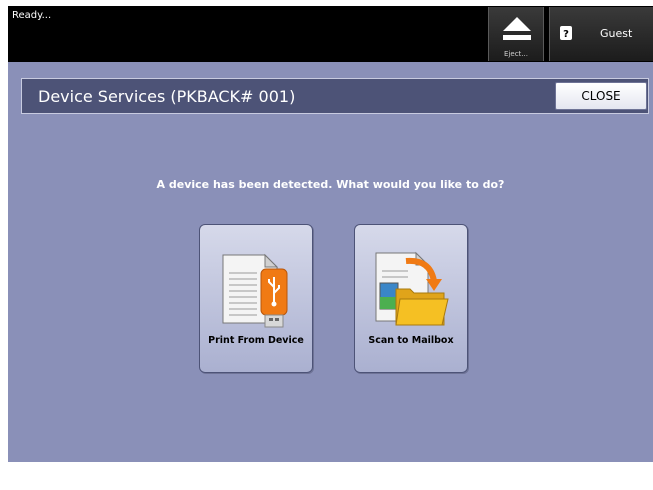 This screenshot has height=490, width=653. Describe the element at coordinates (330, 34) in the screenshot. I see `top-status-bar: Ready... Eject... ? Guest` at that location.